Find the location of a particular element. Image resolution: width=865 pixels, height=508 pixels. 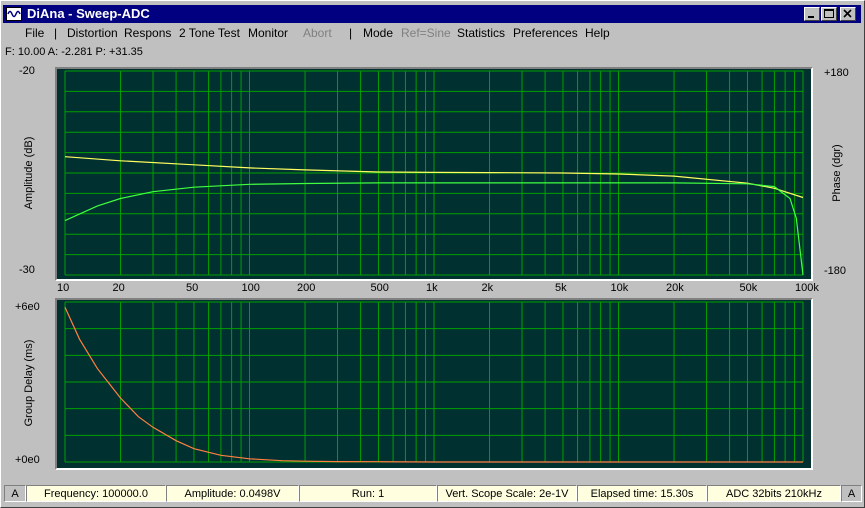

close-icon is located at coordinates (847, 13).